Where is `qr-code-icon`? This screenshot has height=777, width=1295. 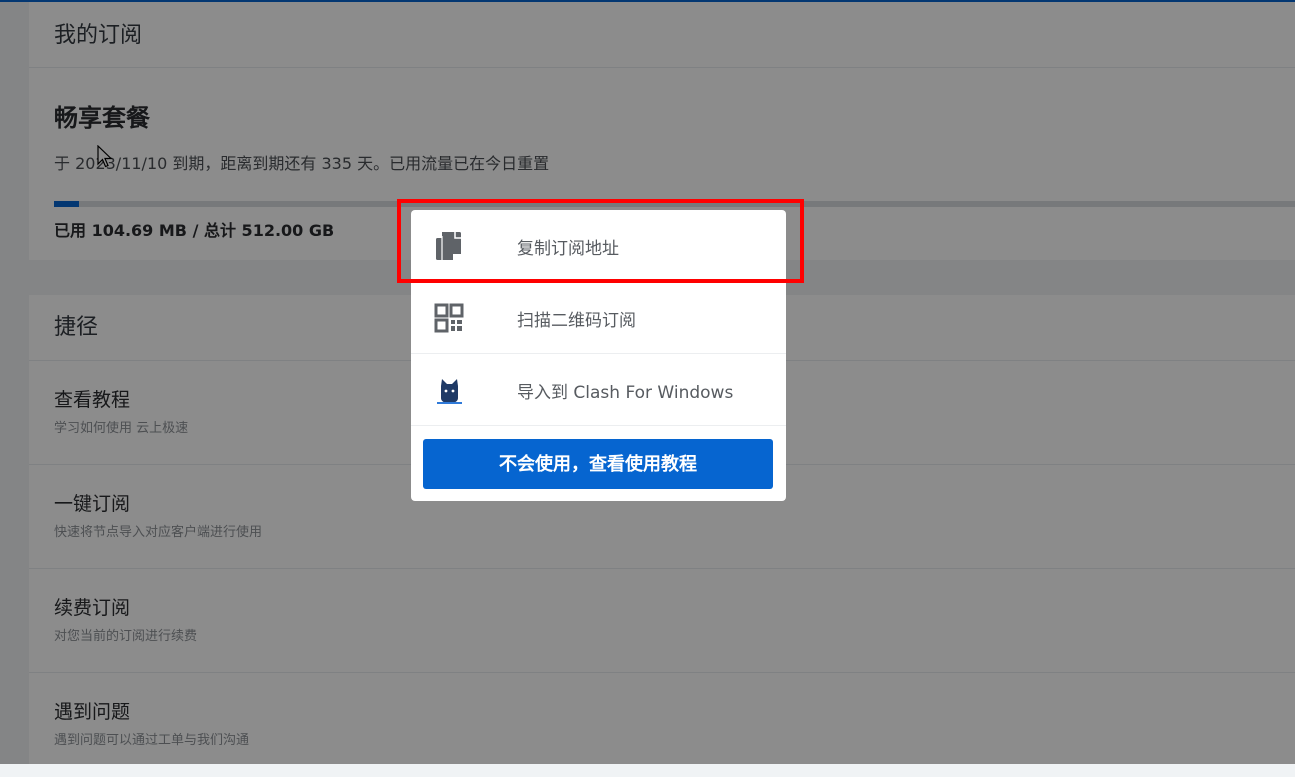 qr-code-icon is located at coordinates (449, 318).